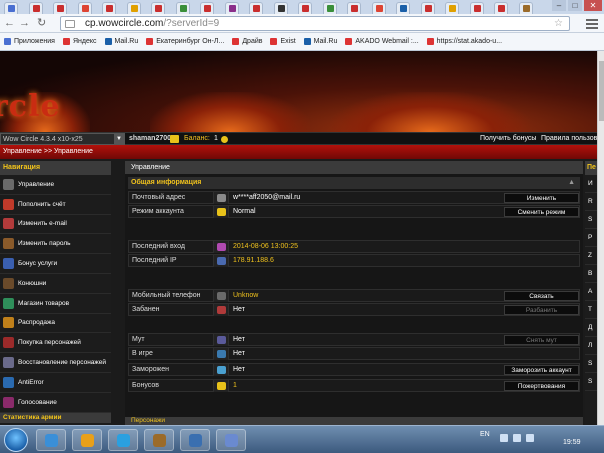  What do you see at coordinates (55, 304) in the screenshot?
I see `sidebar-item: Магазин товаров` at bounding box center [55, 304].